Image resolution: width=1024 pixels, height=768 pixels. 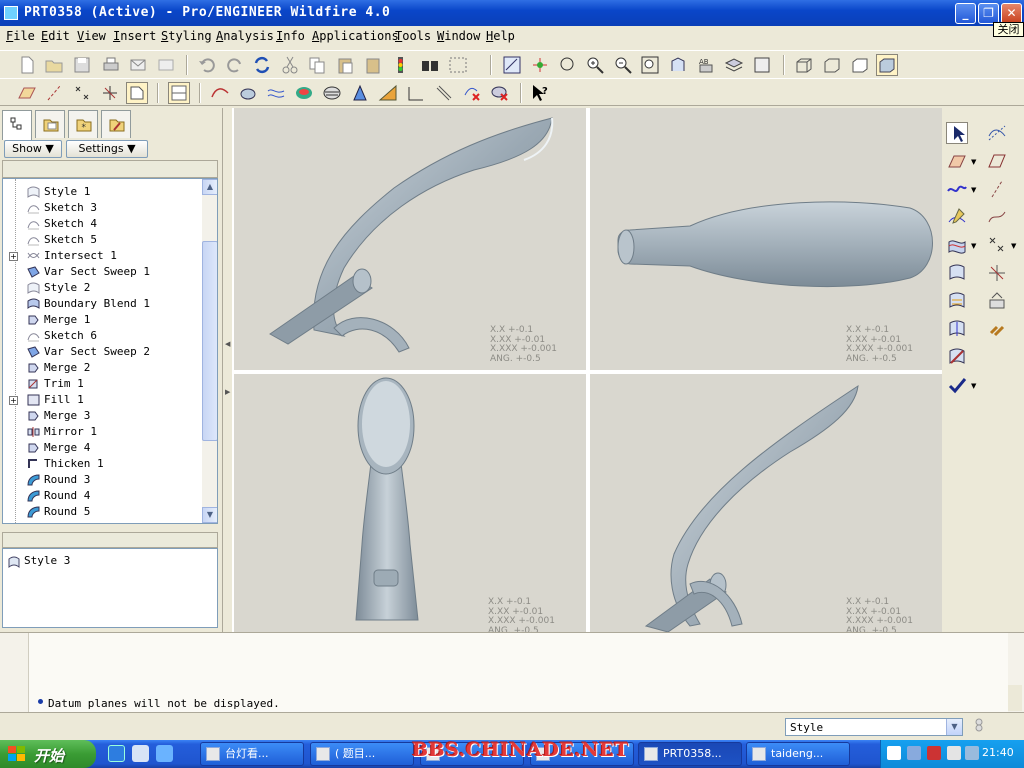 What do you see at coordinates (540, 93) in the screenshot?
I see `context-help-icon: ?` at bounding box center [540, 93].